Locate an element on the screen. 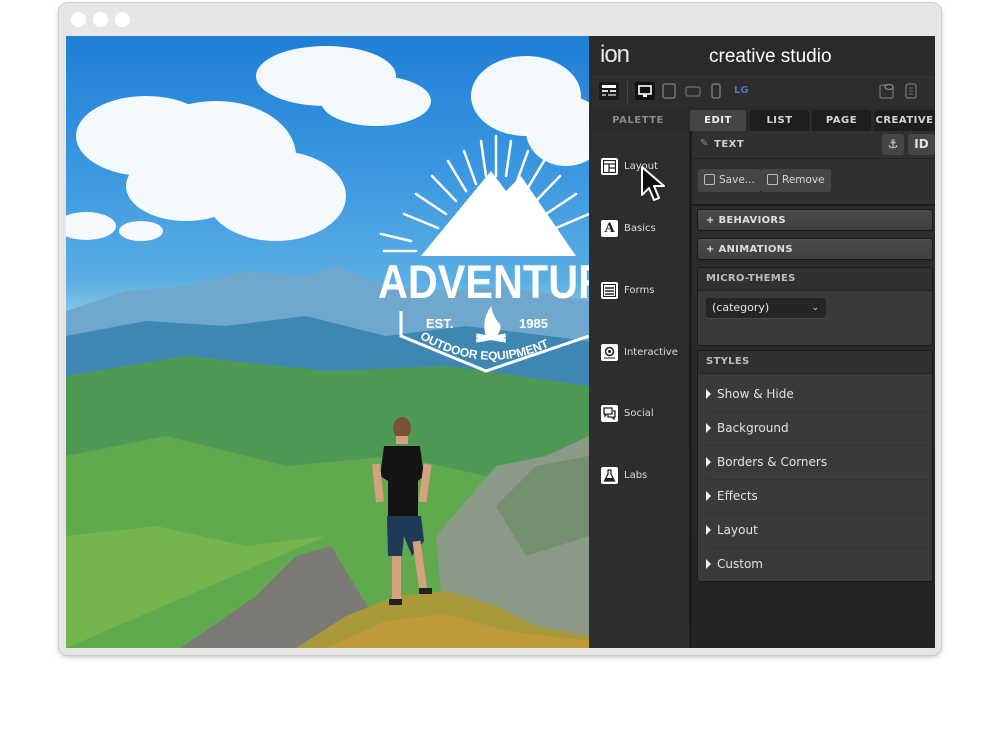 This screenshot has width=1000, height=737. page-icon is located at coordinates (911, 91).